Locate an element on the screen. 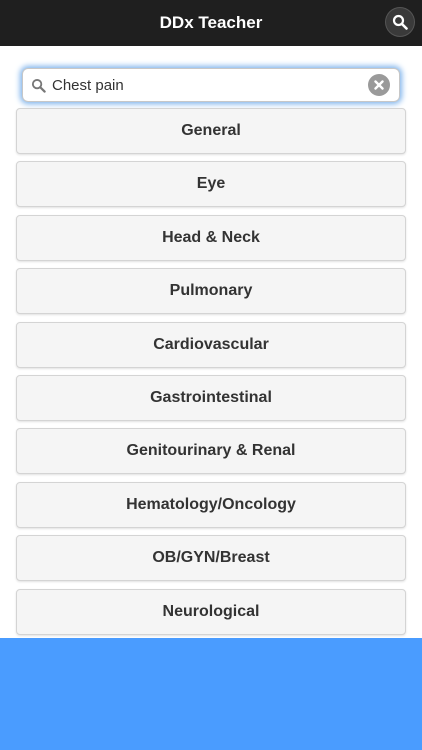  app-header: DDx Teacher is located at coordinates (211, 23).